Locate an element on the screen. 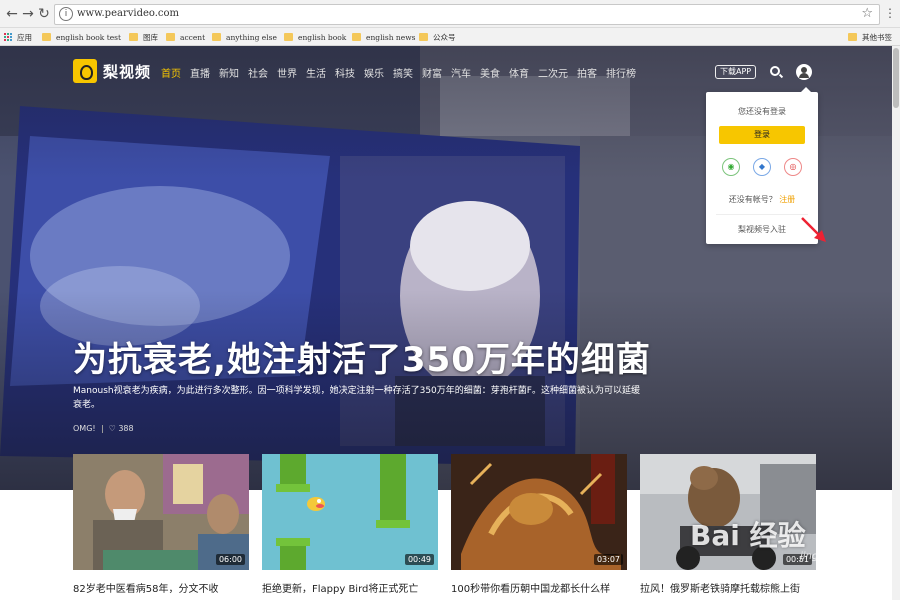  video-card: 00:49 拒绝更新，Flappy Bird将正式死亡 is located at coordinates (350, 524).